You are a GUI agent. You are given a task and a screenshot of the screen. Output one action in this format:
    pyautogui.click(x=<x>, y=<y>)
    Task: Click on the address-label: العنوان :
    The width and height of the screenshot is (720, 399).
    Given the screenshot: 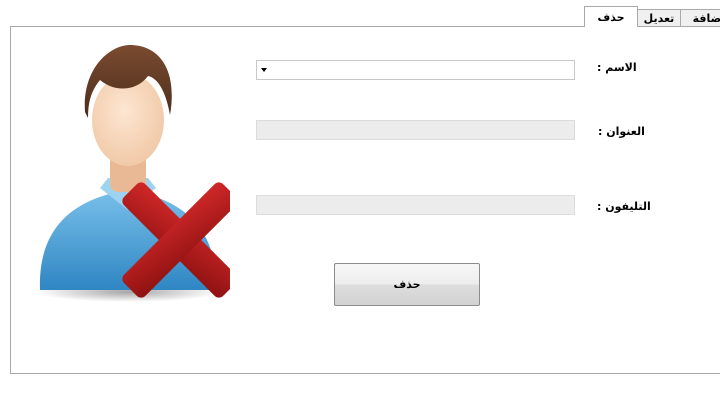 What is the action you would take?
    pyautogui.click(x=621, y=131)
    